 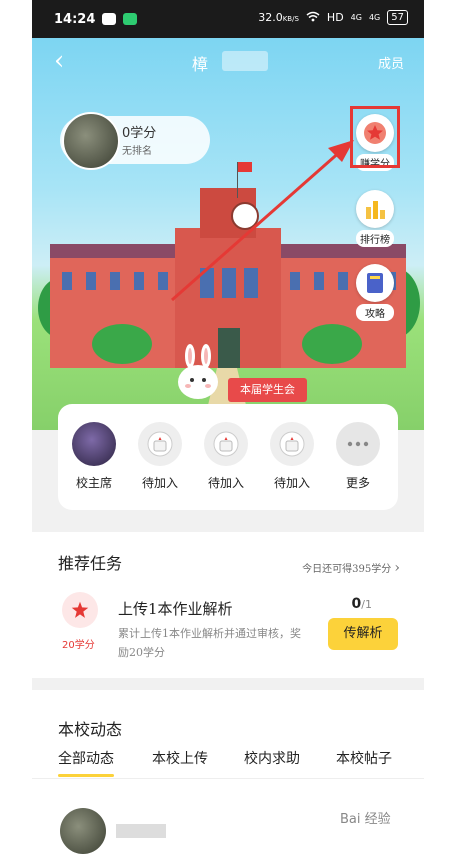 I want to click on task-progress: 0/1, so click(x=361, y=604).